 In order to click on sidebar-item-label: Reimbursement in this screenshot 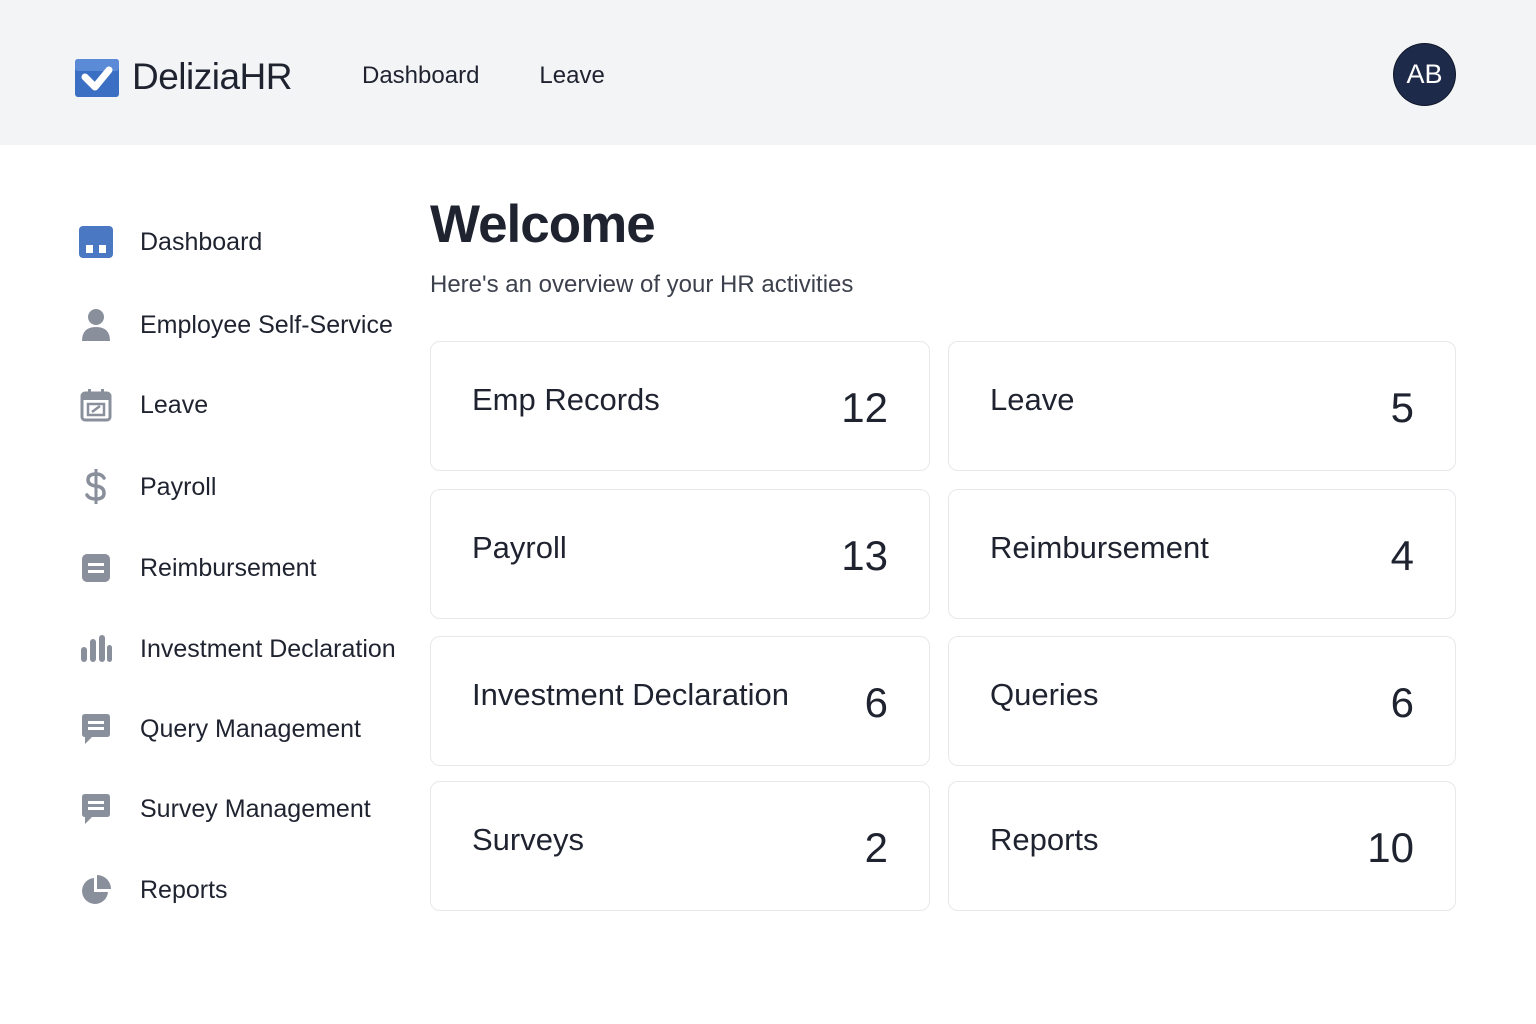, I will do `click(228, 567)`.